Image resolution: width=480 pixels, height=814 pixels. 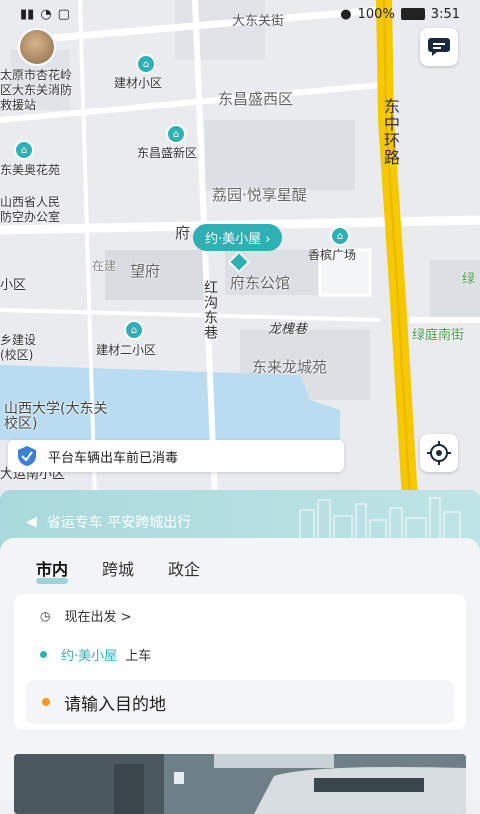 What do you see at coordinates (63, 14) in the screenshot?
I see `notification-icon: ▢` at bounding box center [63, 14].